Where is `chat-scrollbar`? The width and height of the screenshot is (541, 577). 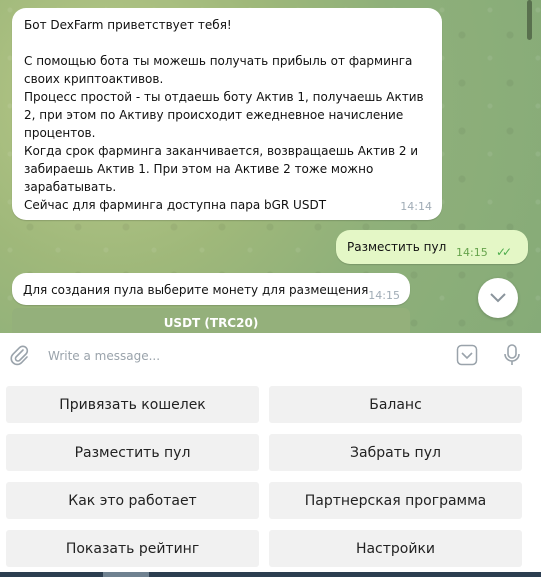 chat-scrollbar is located at coordinates (529, 165).